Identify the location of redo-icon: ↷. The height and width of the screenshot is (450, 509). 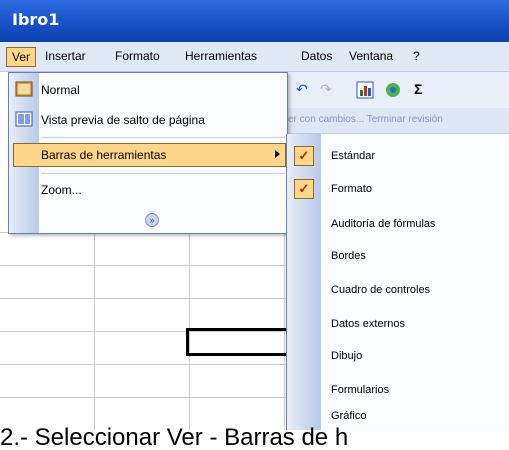
(326, 91).